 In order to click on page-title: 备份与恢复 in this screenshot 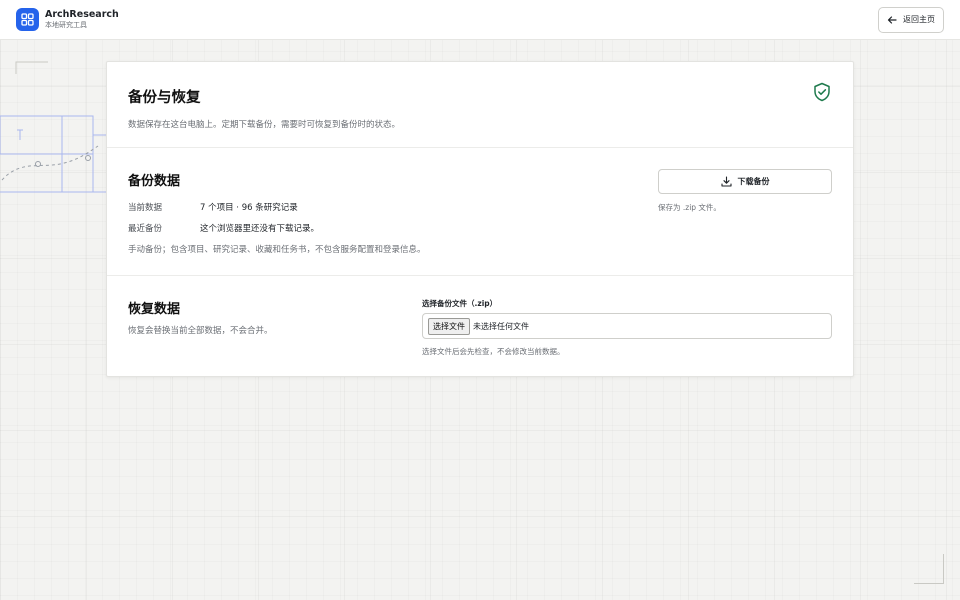, I will do `click(164, 98)`.